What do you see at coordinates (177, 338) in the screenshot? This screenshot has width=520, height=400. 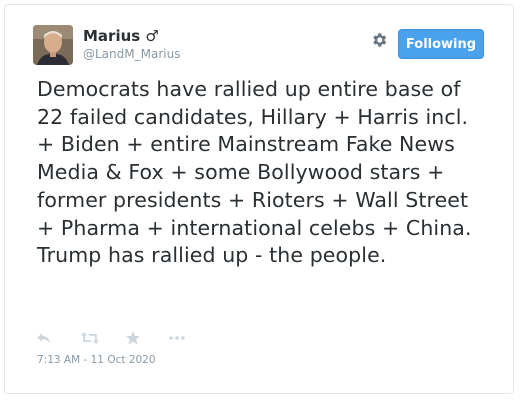 I see `more-icon` at bounding box center [177, 338].